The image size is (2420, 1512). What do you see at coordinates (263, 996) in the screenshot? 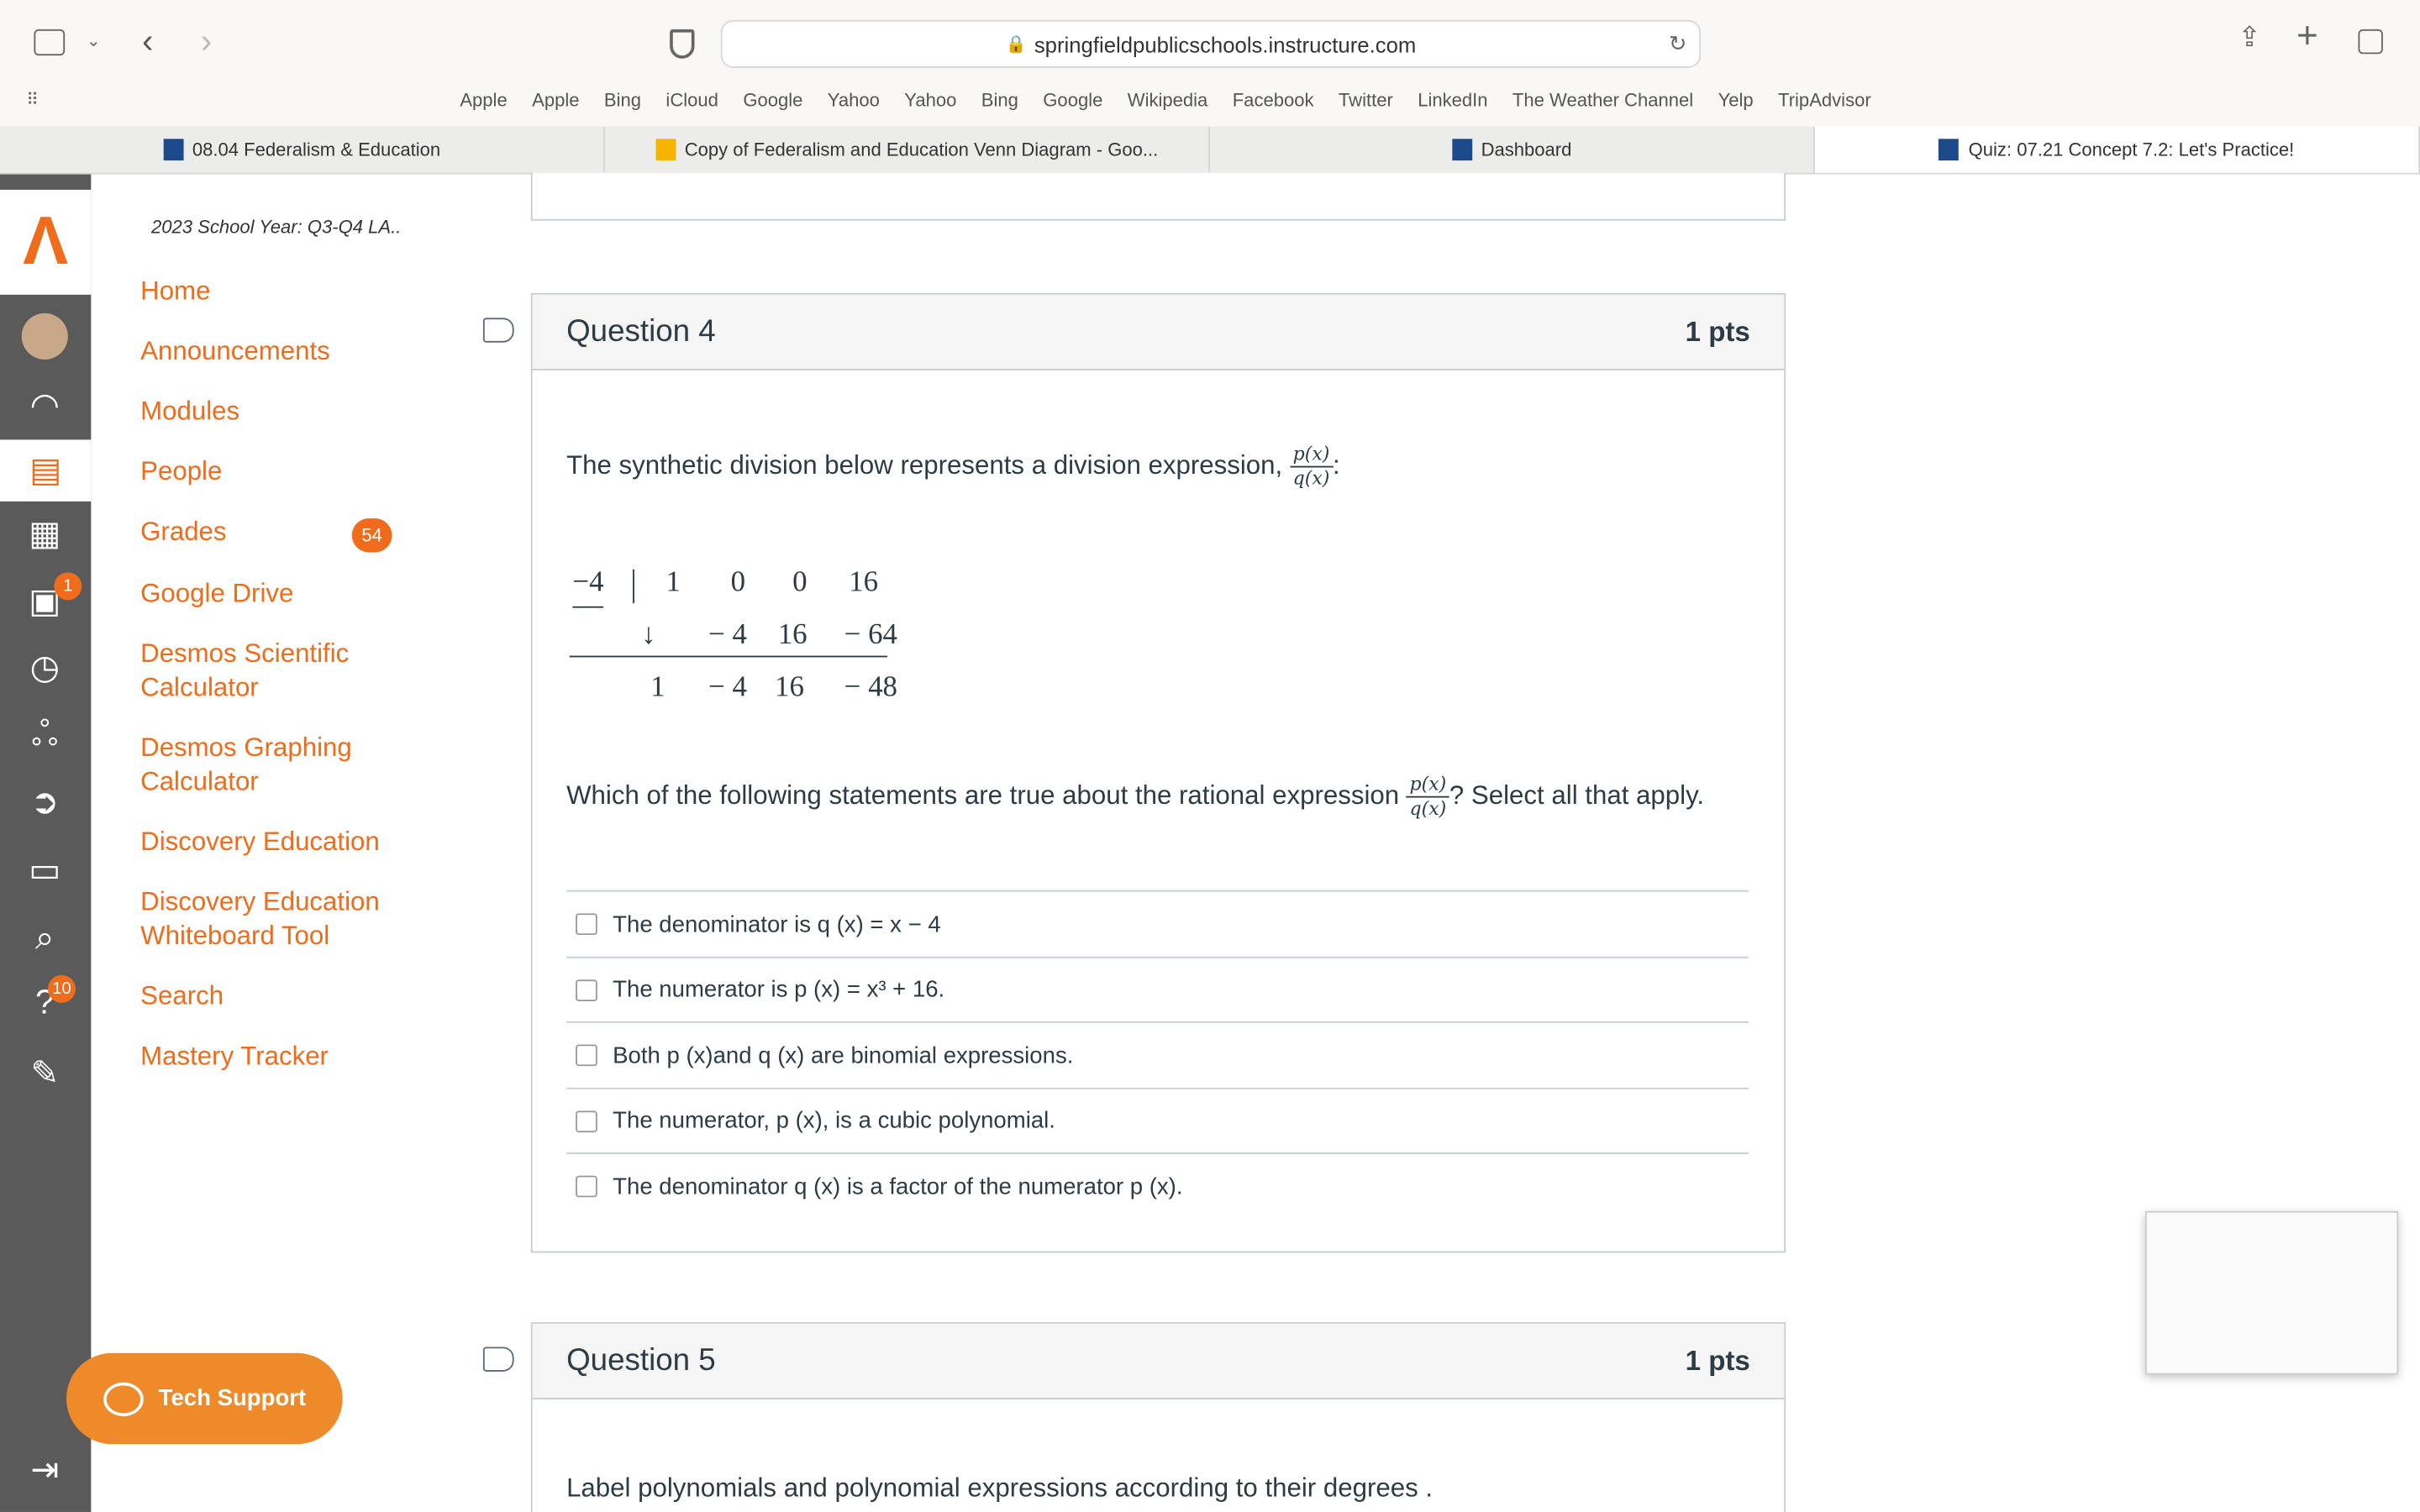
I see `course-nav-search: Search` at bounding box center [263, 996].